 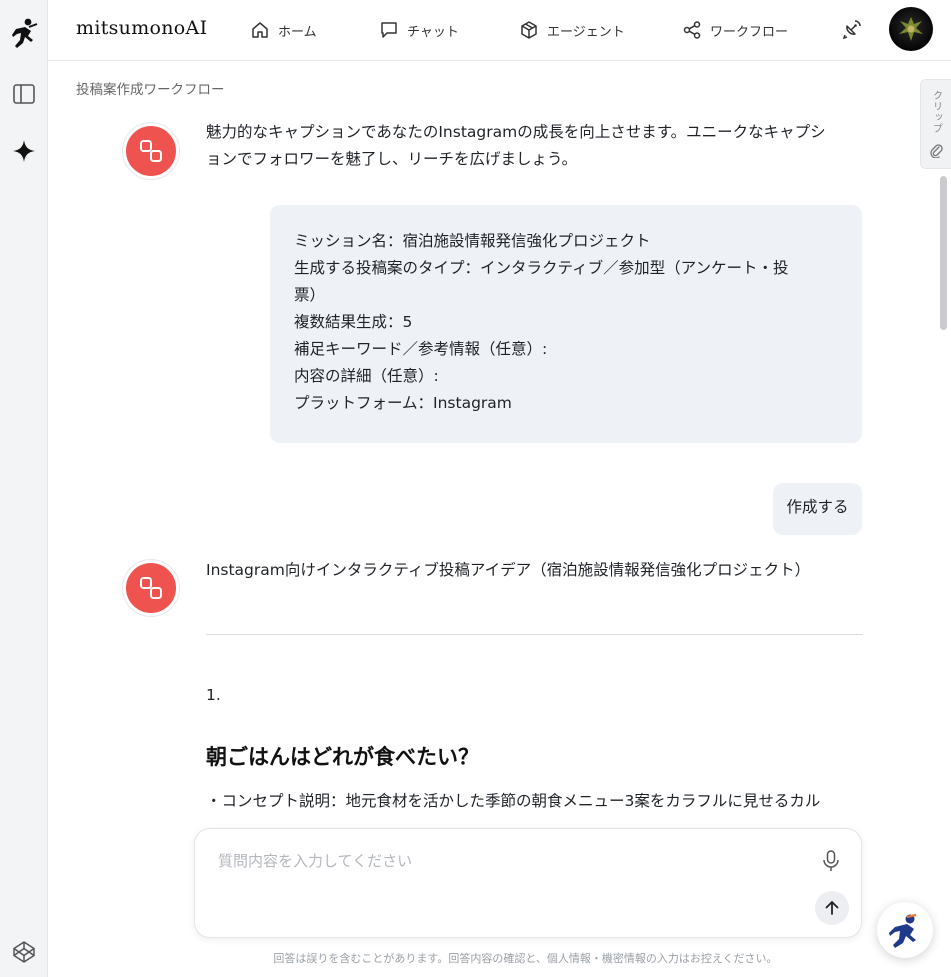 What do you see at coordinates (141, 28) in the screenshot?
I see `brand-name: mitsumonoAI` at bounding box center [141, 28].